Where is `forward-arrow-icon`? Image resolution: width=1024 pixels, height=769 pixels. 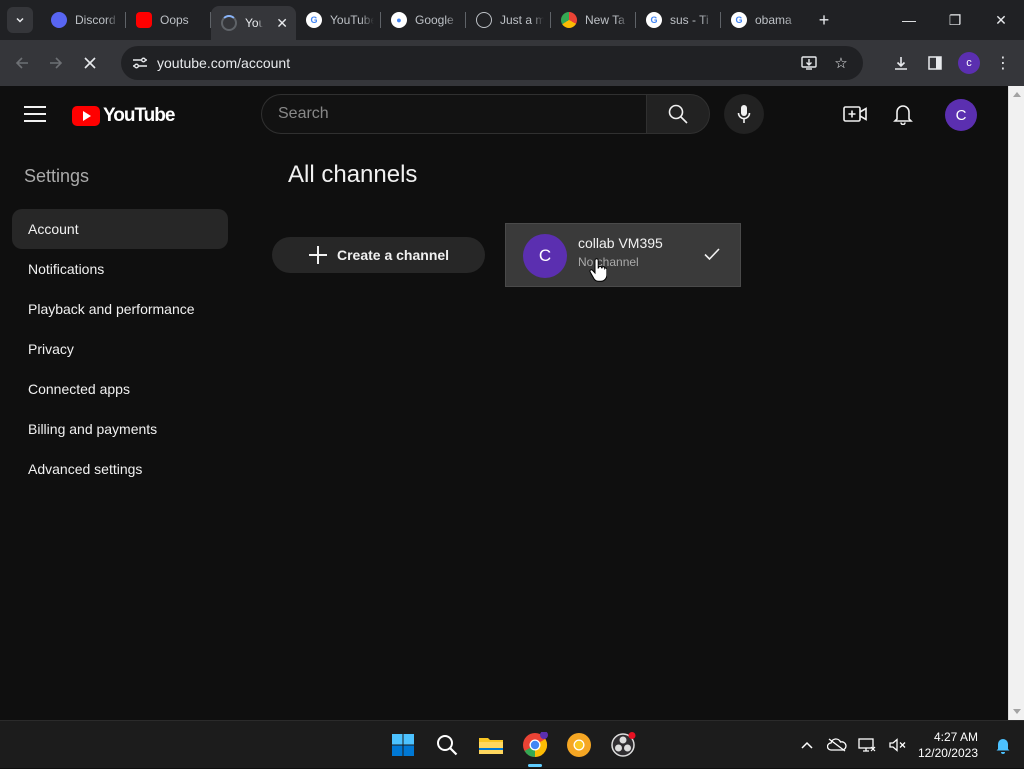 forward-arrow-icon is located at coordinates (56, 63).